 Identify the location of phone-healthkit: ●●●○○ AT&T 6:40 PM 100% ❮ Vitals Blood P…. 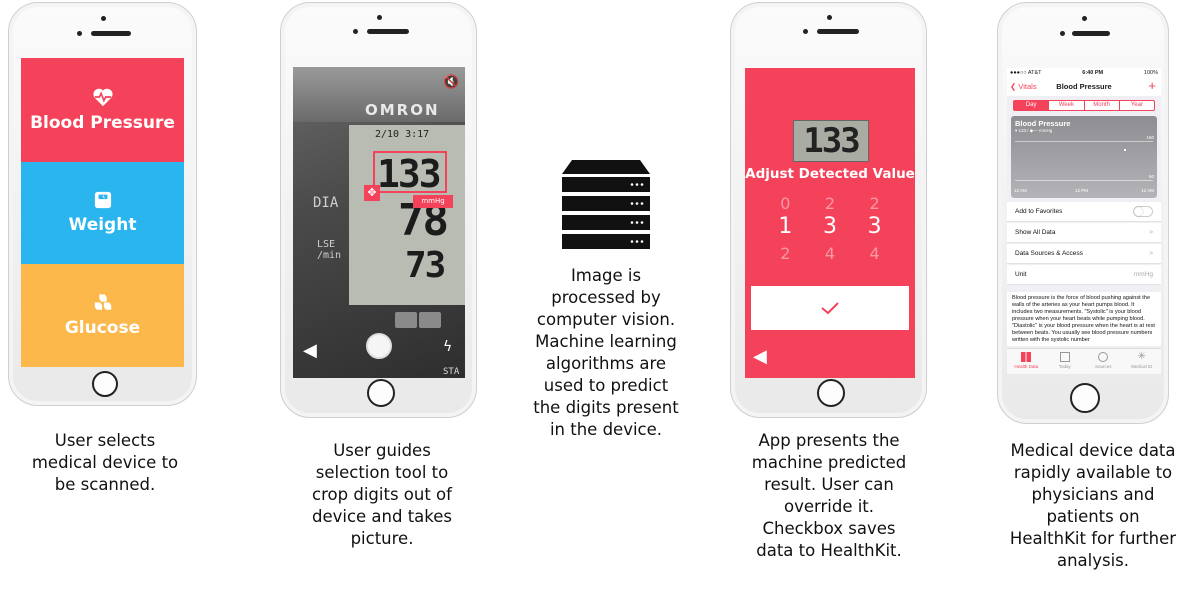
(1083, 213).